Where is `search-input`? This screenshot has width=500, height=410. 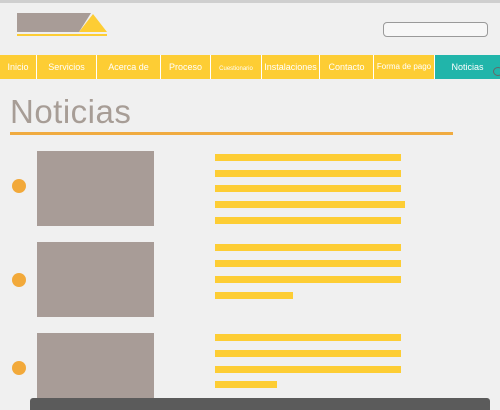
search-input is located at coordinates (435, 29).